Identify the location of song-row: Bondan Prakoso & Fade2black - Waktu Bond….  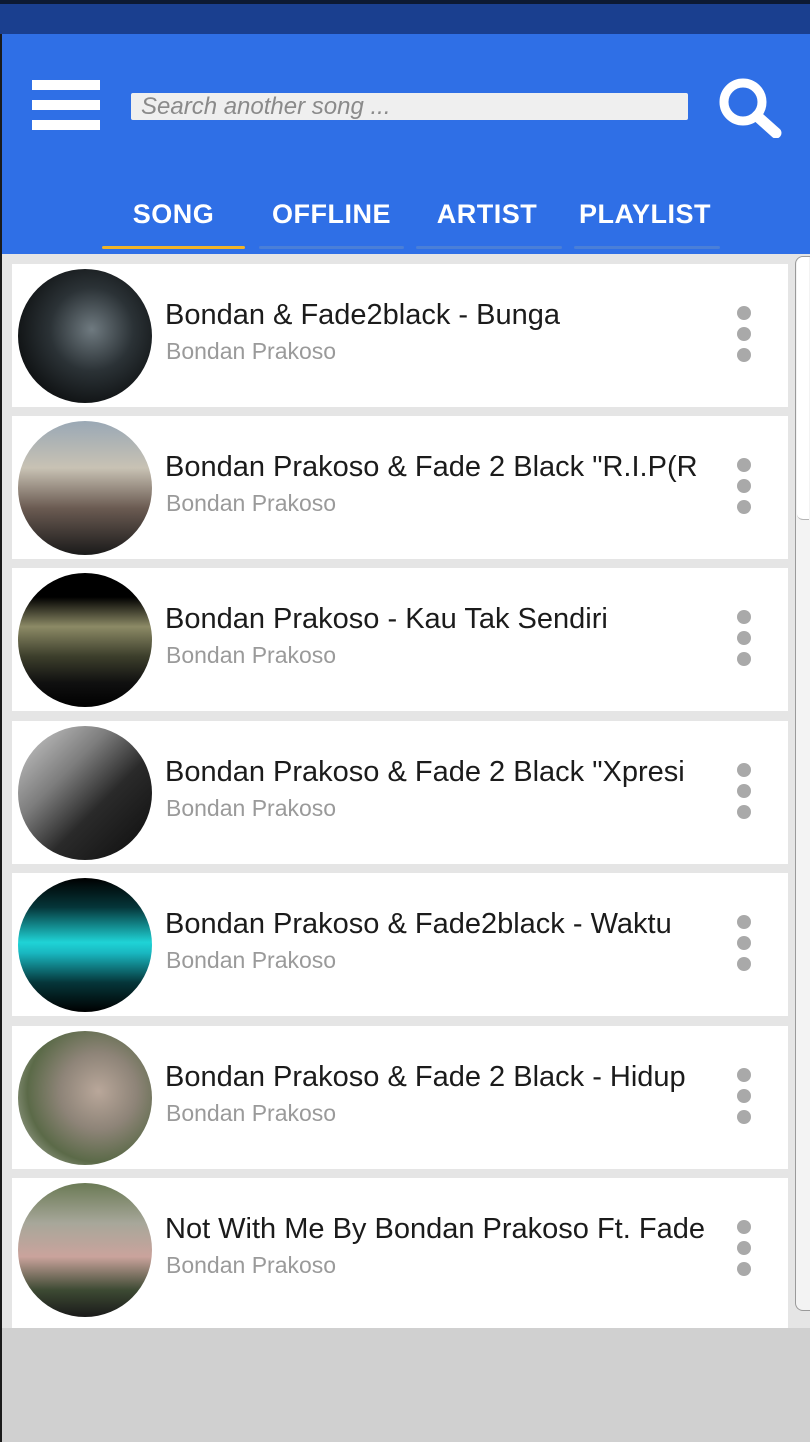
(400, 944).